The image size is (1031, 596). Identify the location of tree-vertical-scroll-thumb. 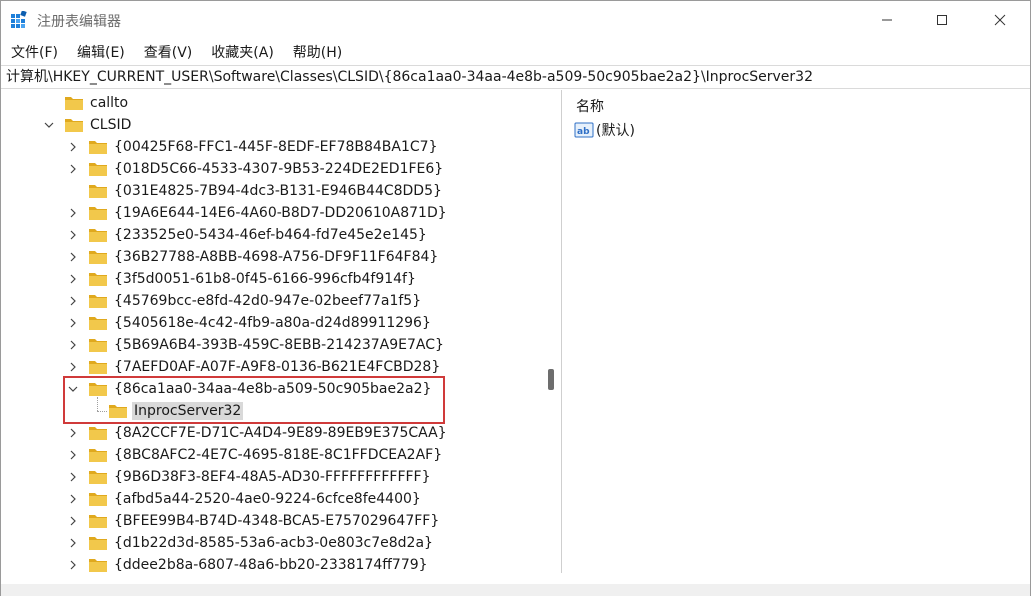
(551, 379).